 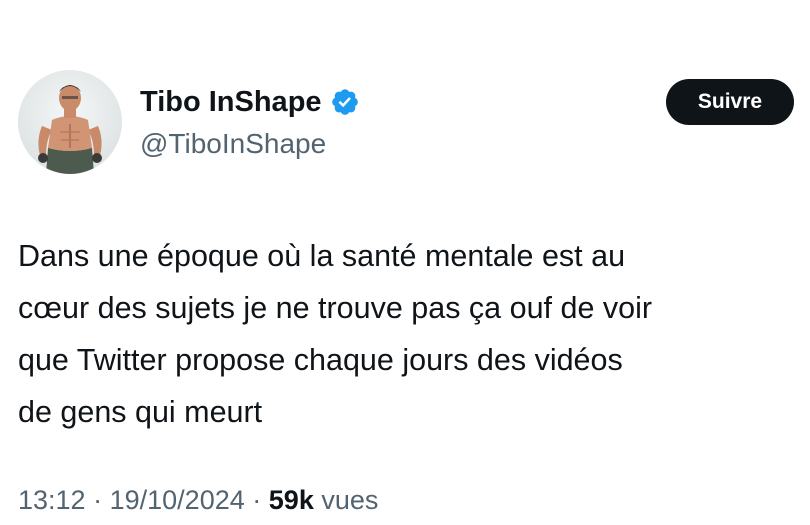 What do you see at coordinates (350, 500) in the screenshot?
I see `views-label: vues` at bounding box center [350, 500].